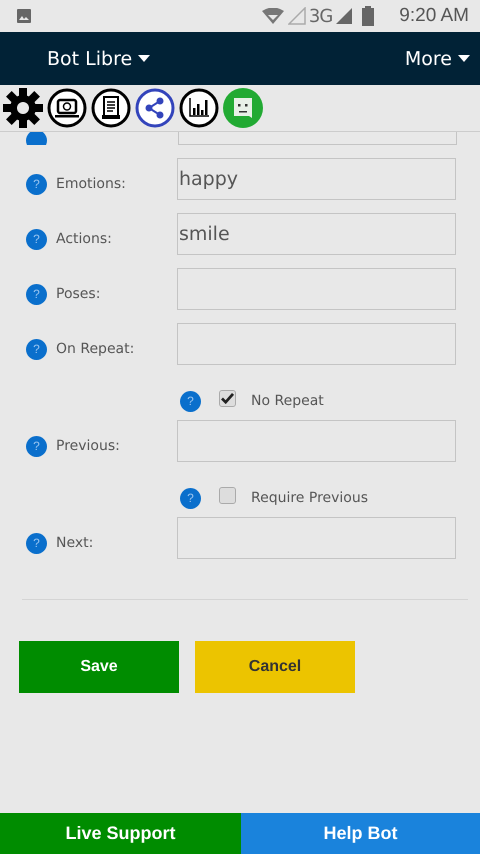 The image size is (480, 854). What do you see at coordinates (316, 179) in the screenshot?
I see `input-field: happy` at bounding box center [316, 179].